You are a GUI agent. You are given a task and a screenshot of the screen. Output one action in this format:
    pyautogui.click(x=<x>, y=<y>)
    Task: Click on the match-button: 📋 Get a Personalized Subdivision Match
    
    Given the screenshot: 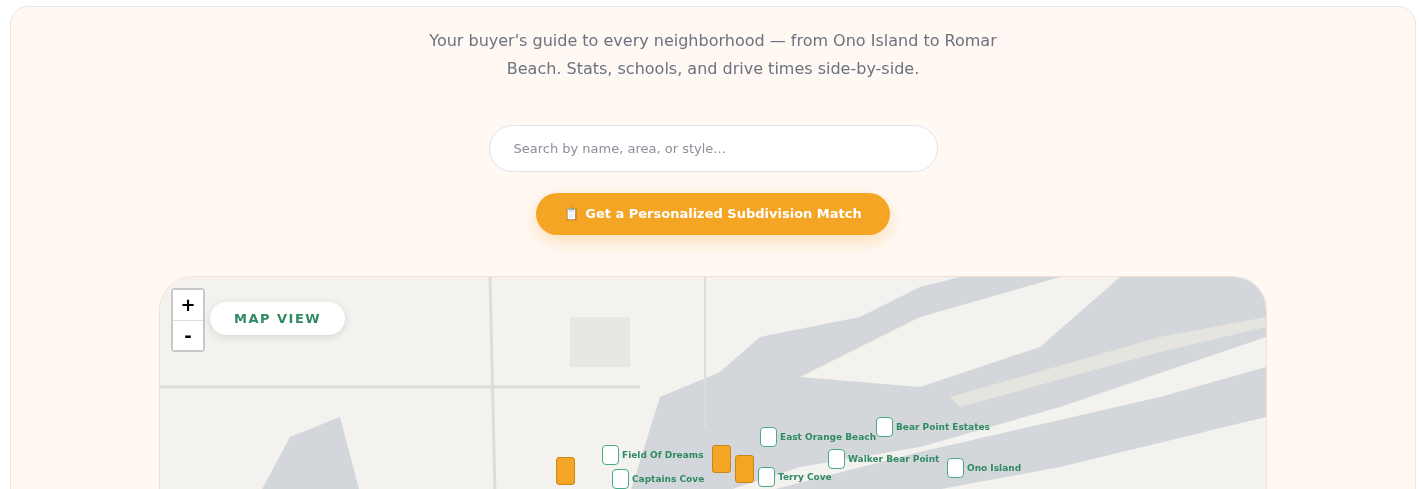 What is the action you would take?
    pyautogui.click(x=713, y=213)
    